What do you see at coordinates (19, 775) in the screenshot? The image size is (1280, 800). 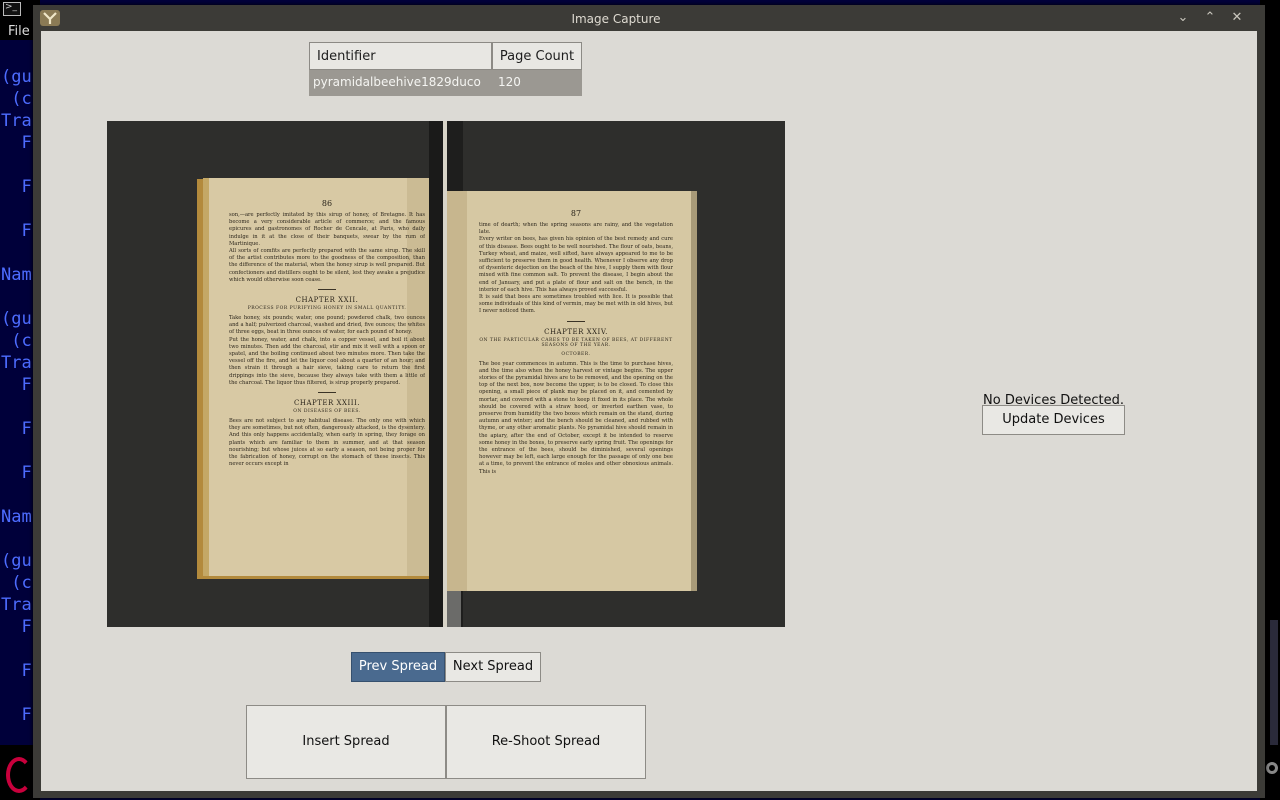 I see `debian-logo-icon` at bounding box center [19, 775].